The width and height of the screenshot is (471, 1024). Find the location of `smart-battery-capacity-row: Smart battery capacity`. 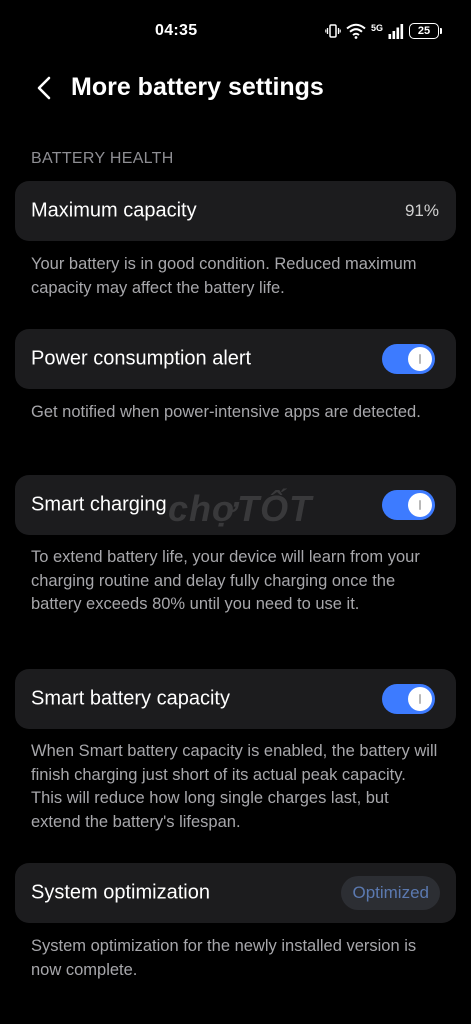

smart-battery-capacity-row: Smart battery capacity is located at coordinates (235, 699).